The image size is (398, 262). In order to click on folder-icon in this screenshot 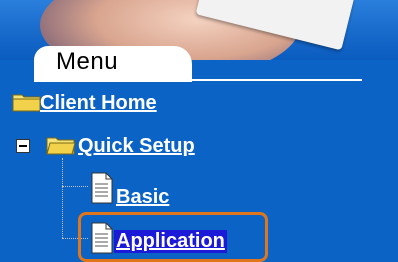, I will do `click(26, 103)`.